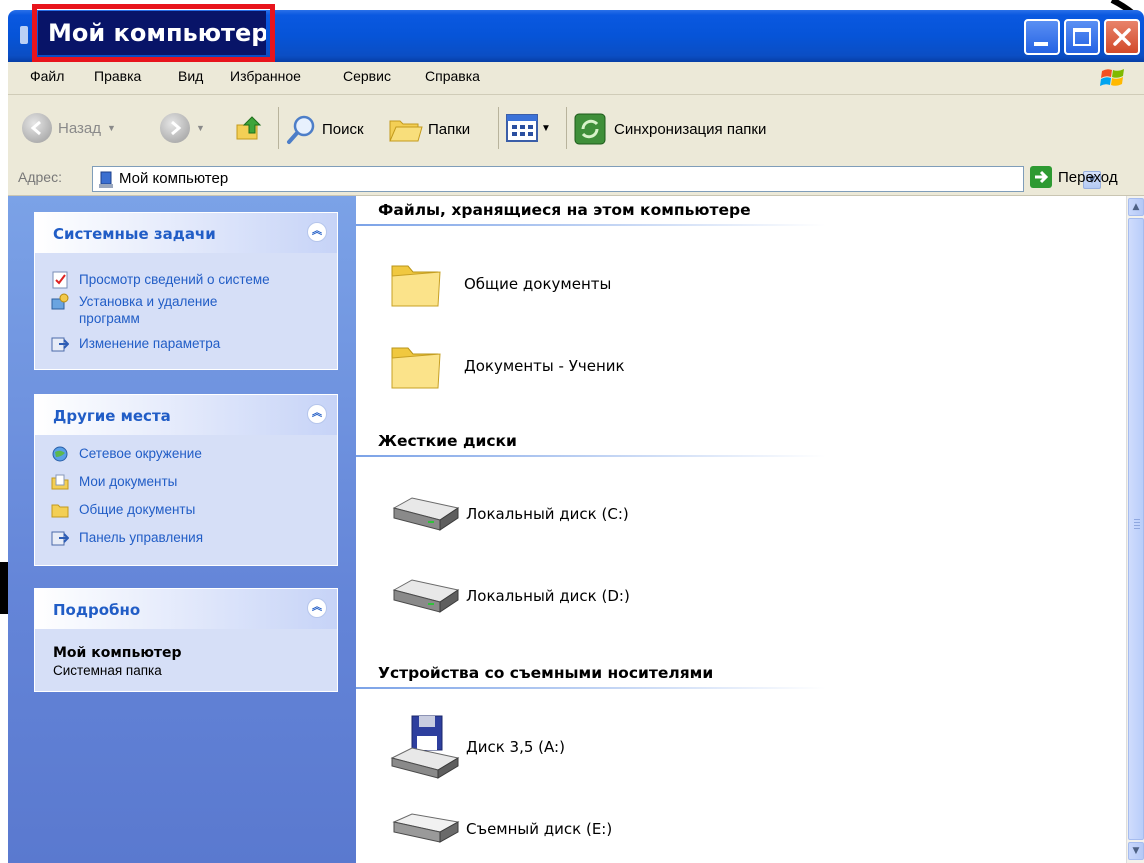 This screenshot has height=863, width=1144. Describe the element at coordinates (690, 129) in the screenshot. I see `sync-label: Синхронизация папки` at that location.